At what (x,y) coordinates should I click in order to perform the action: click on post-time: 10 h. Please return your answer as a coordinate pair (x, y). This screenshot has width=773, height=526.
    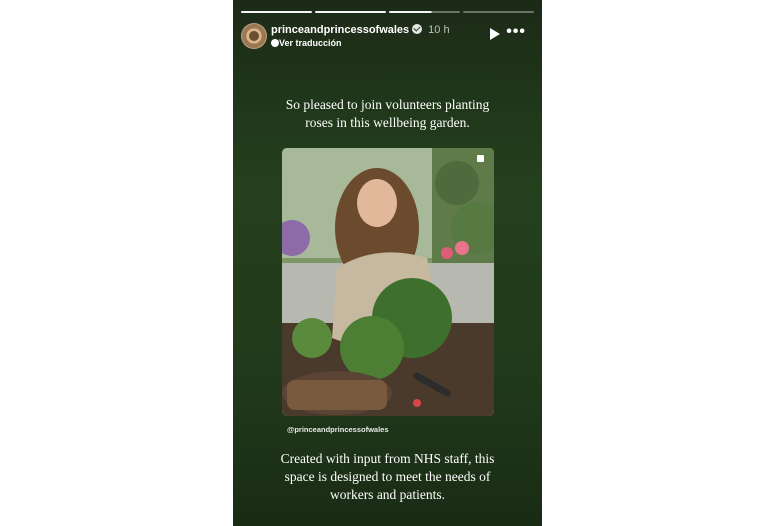
    Looking at the image, I should click on (439, 30).